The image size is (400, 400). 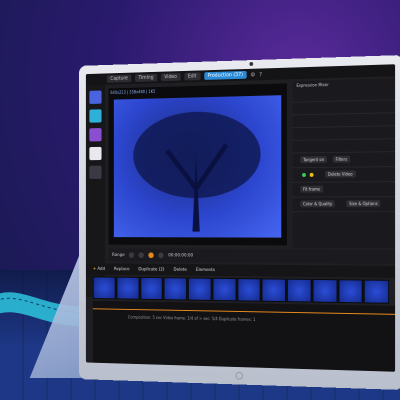 What do you see at coordinates (118, 255) in the screenshot?
I see `range-label: Range` at bounding box center [118, 255].